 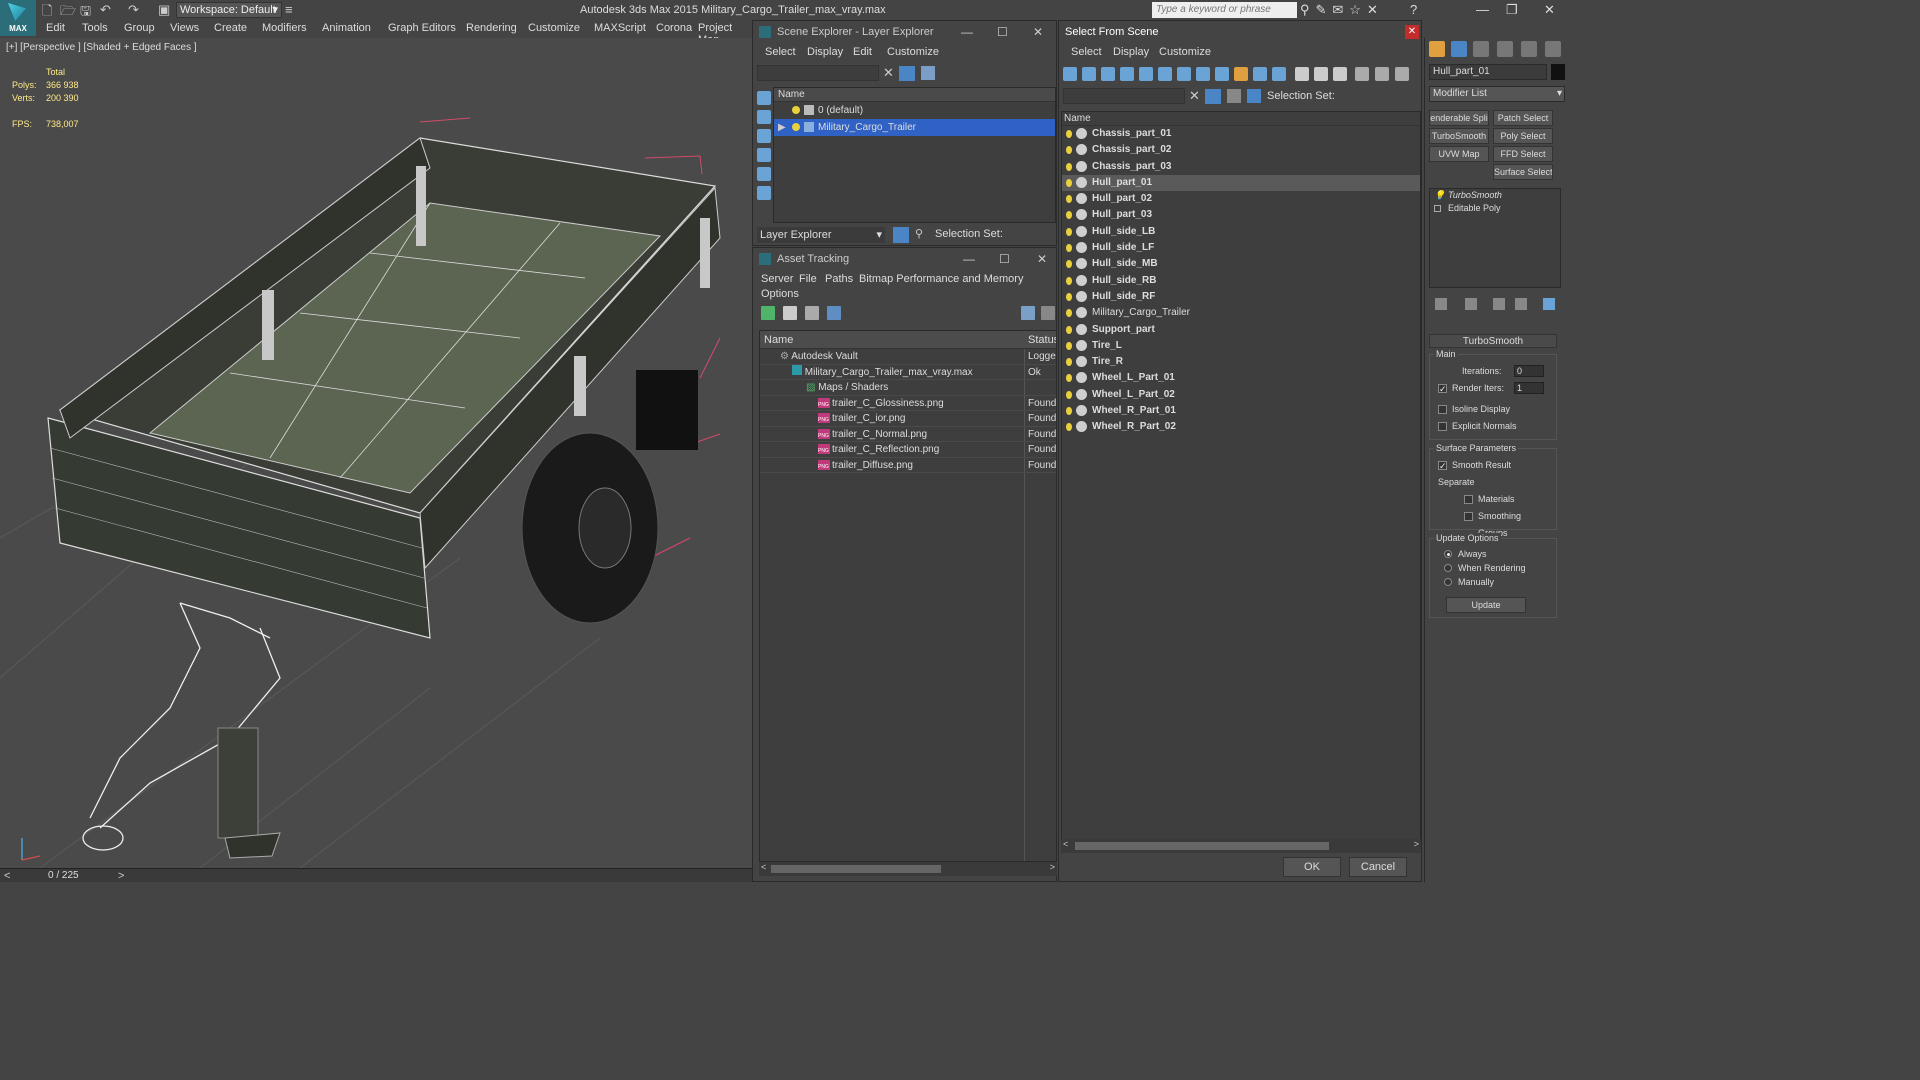 I want to click on minimize-icon: —, so click(x=967, y=32).